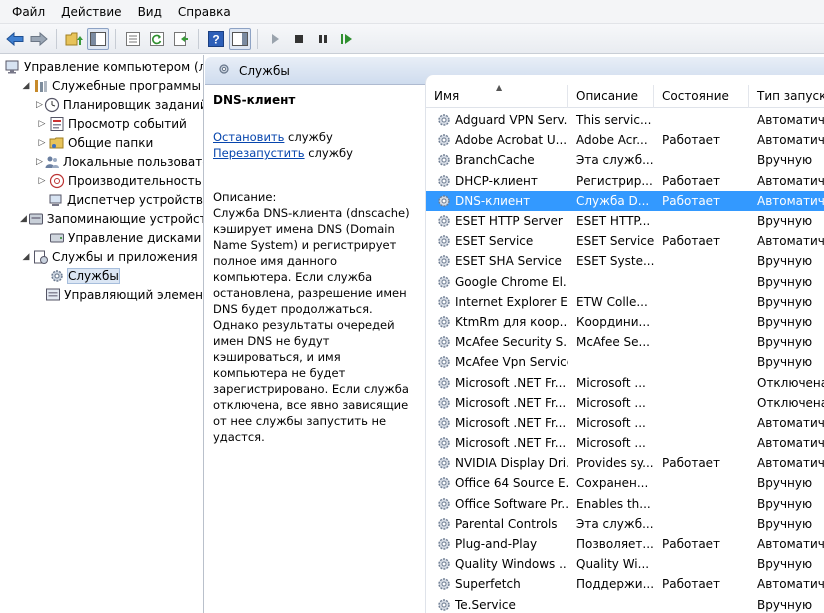 The image size is (824, 613). I want to click on stop-service-link: Остановить, so click(248, 137).